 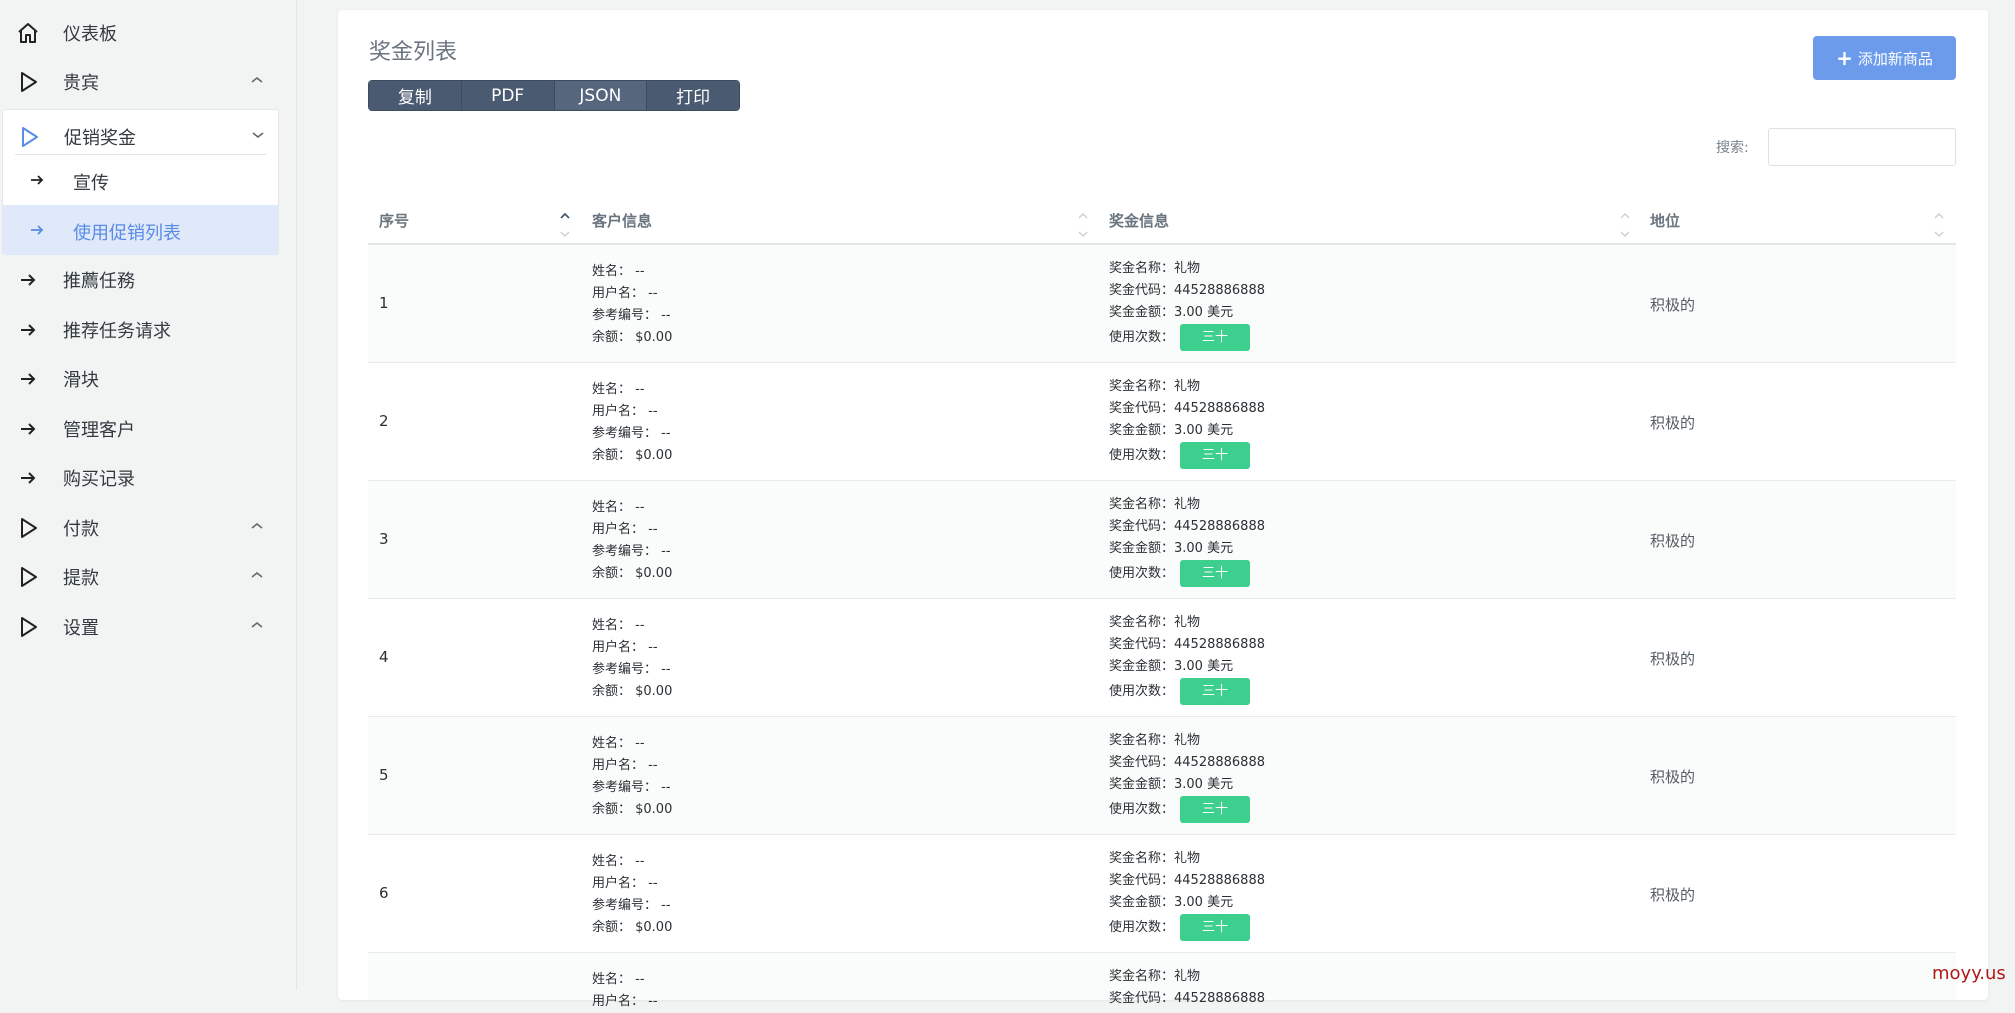 What do you see at coordinates (601, 95) in the screenshot?
I see `json-button: JSON` at bounding box center [601, 95].